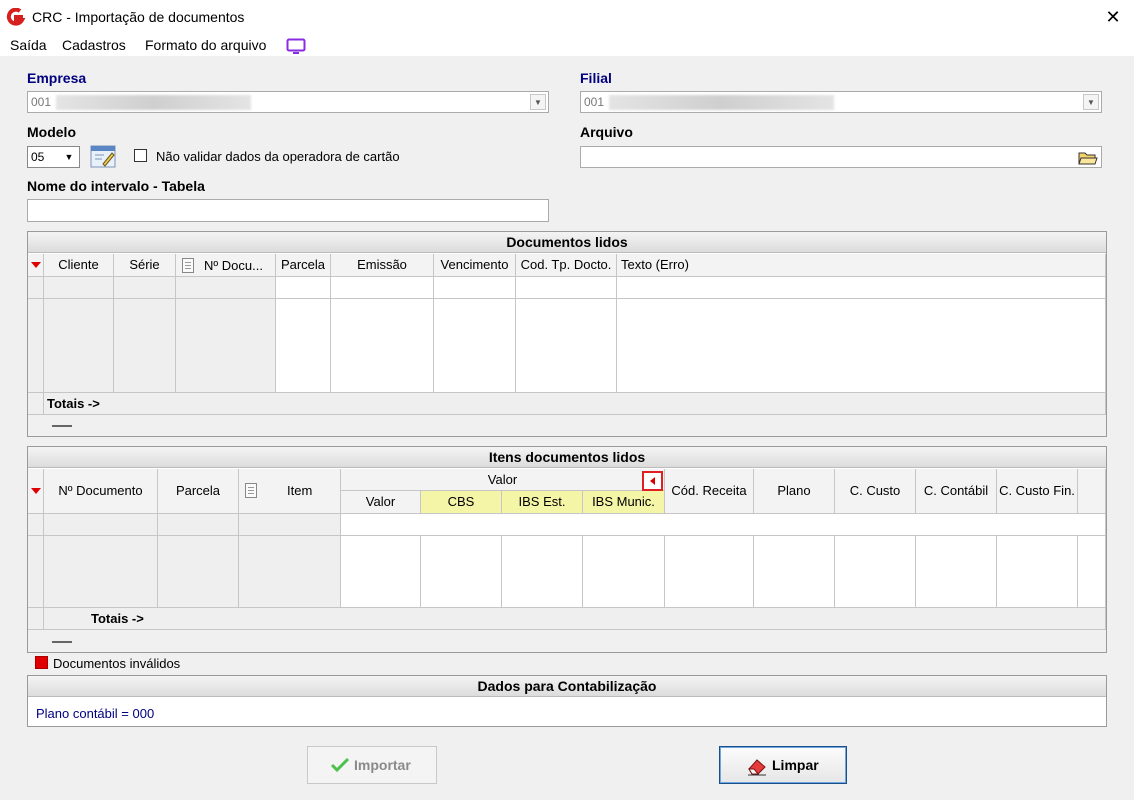 The width and height of the screenshot is (1134, 800). Describe the element at coordinates (53, 157) in the screenshot. I see `modelo-select: 05 ▼` at that location.